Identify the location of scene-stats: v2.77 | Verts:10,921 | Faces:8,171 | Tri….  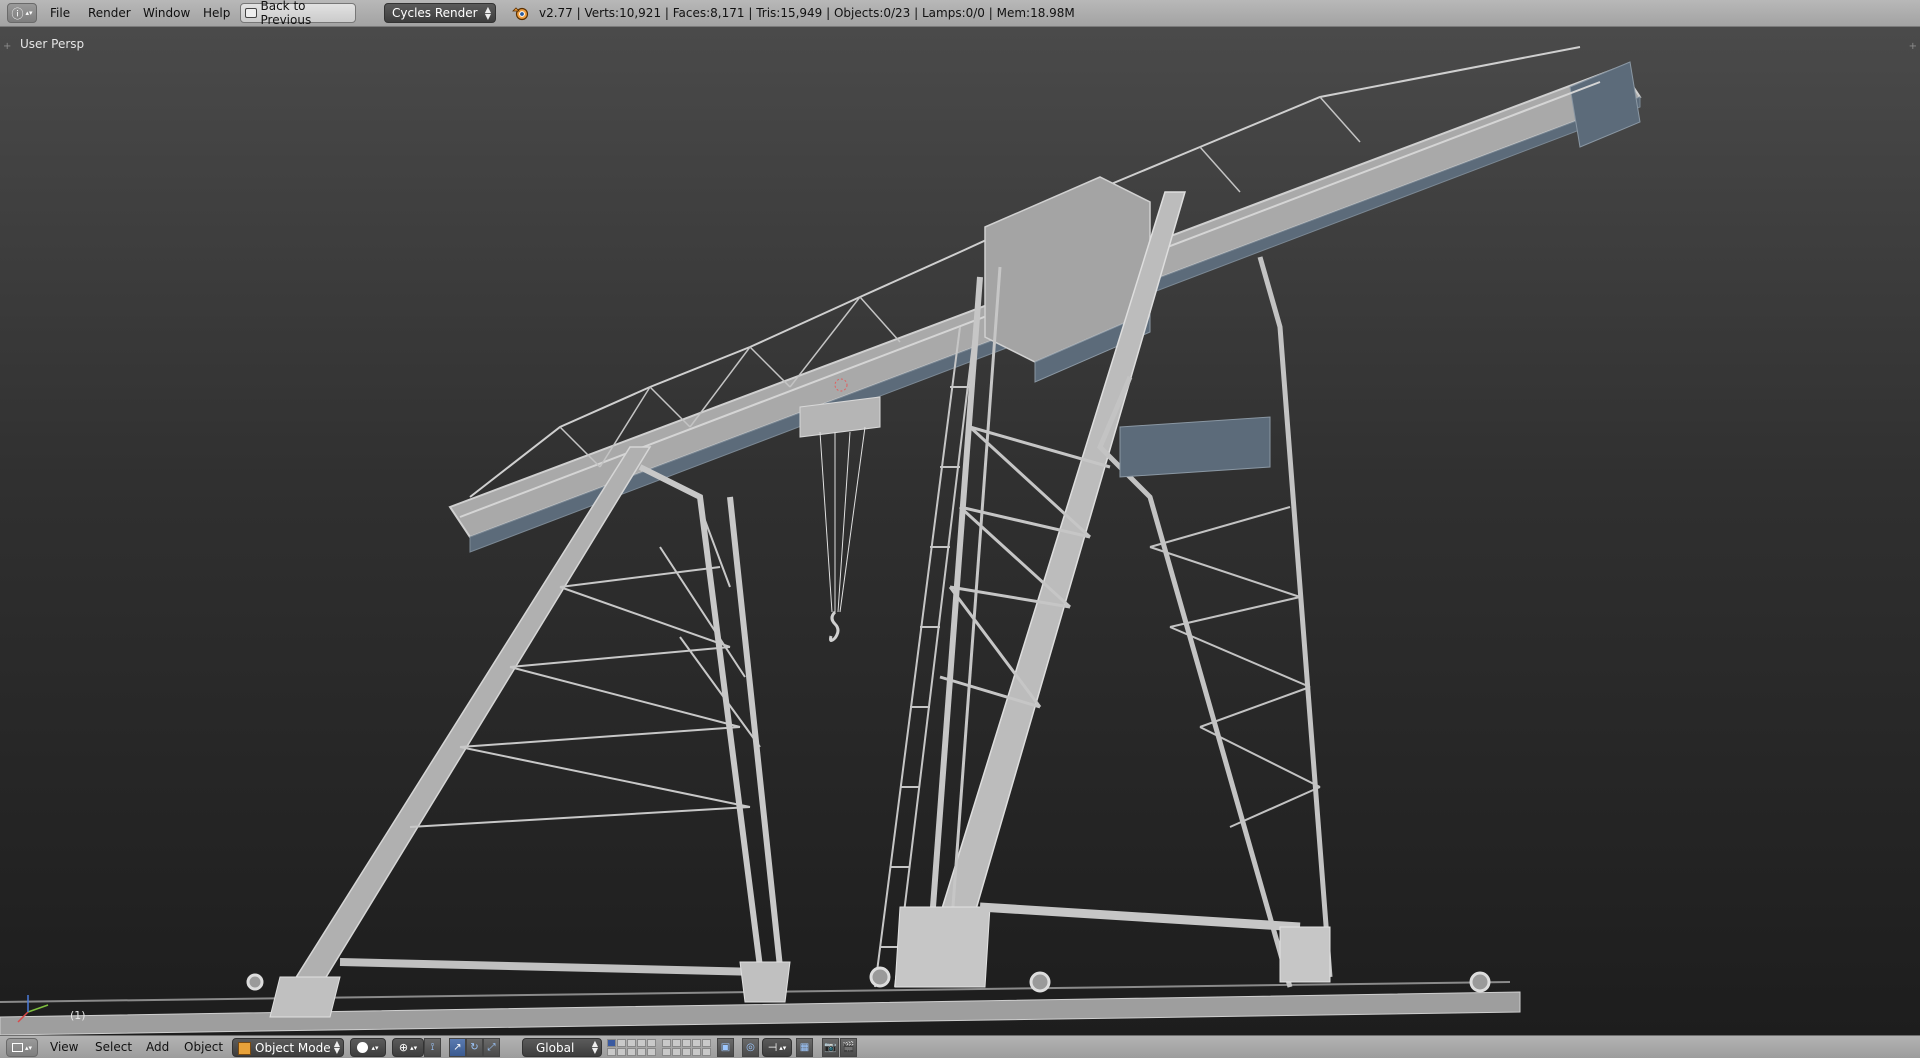
(807, 13).